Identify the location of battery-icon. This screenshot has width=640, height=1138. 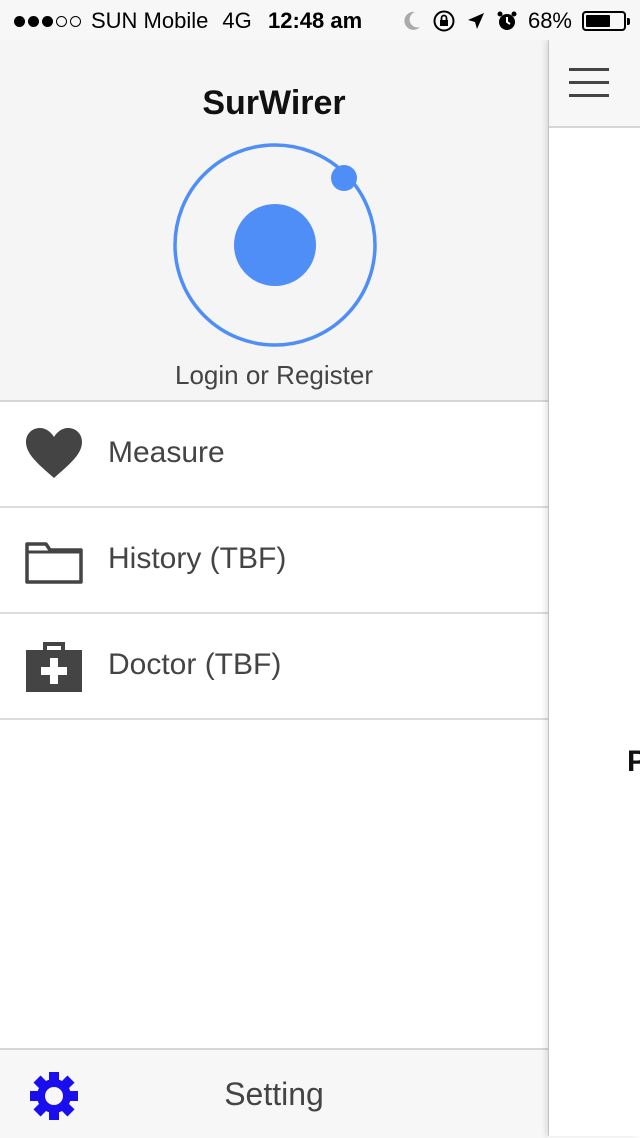
(606, 21).